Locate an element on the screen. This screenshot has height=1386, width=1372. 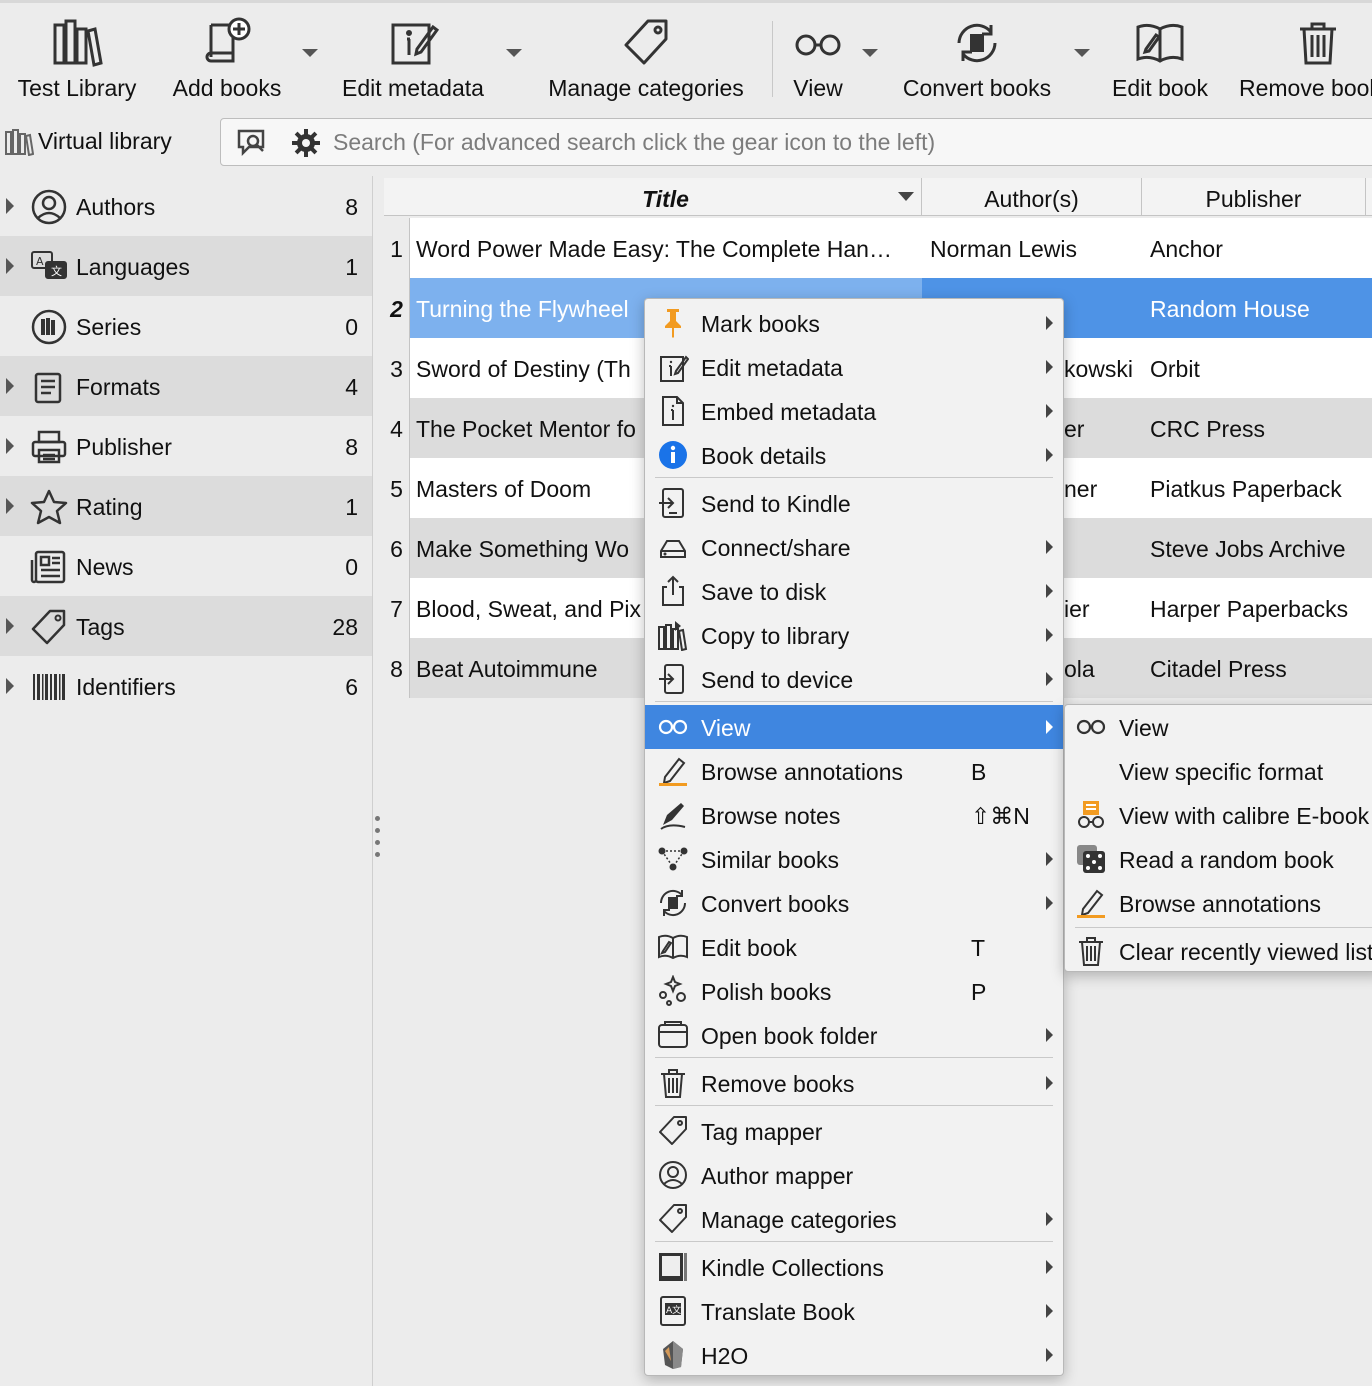
row-number: 3 is located at coordinates (397, 368).